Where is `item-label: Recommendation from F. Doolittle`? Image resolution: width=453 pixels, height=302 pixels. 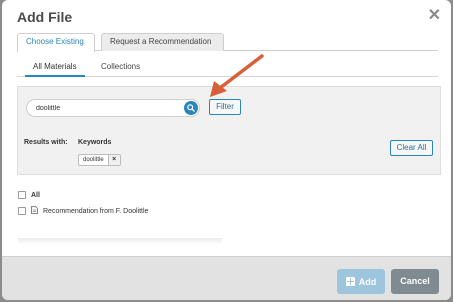
item-label: Recommendation from F. Doolittle is located at coordinates (96, 211).